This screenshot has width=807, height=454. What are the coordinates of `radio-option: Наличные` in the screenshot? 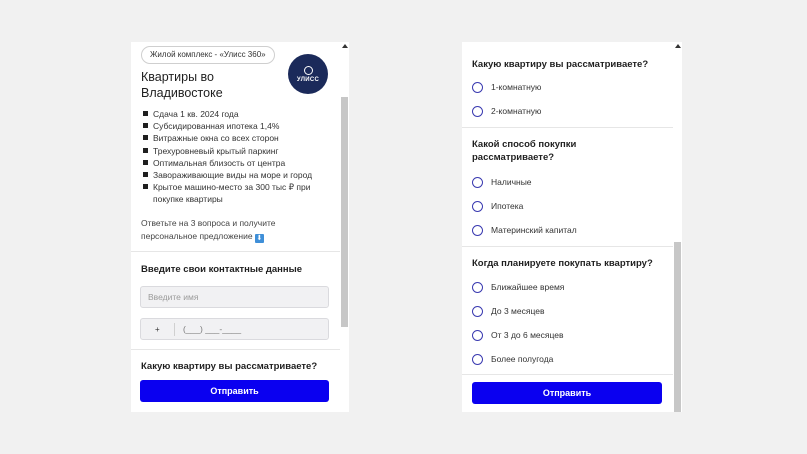 It's located at (502, 182).